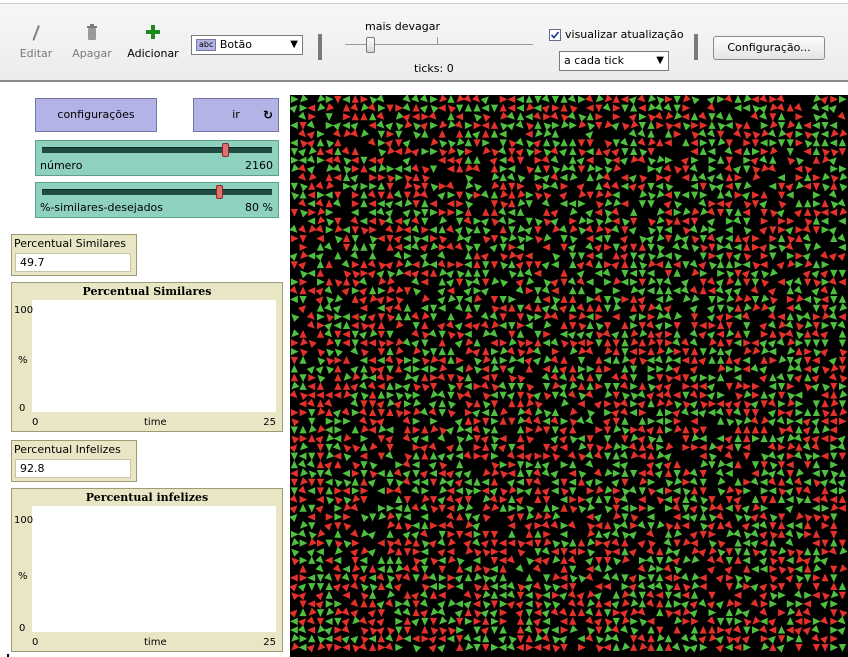  Describe the element at coordinates (555, 35) in the screenshot. I see `view-updates-checkbox` at that location.